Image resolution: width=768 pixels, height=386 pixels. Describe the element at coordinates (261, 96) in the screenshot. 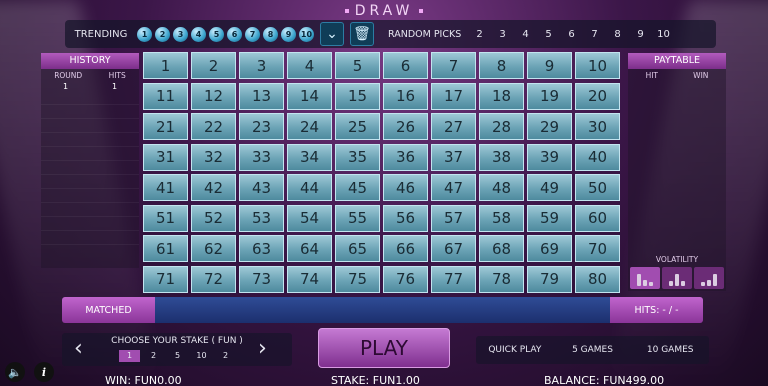

I see `number-cell: 13` at that location.